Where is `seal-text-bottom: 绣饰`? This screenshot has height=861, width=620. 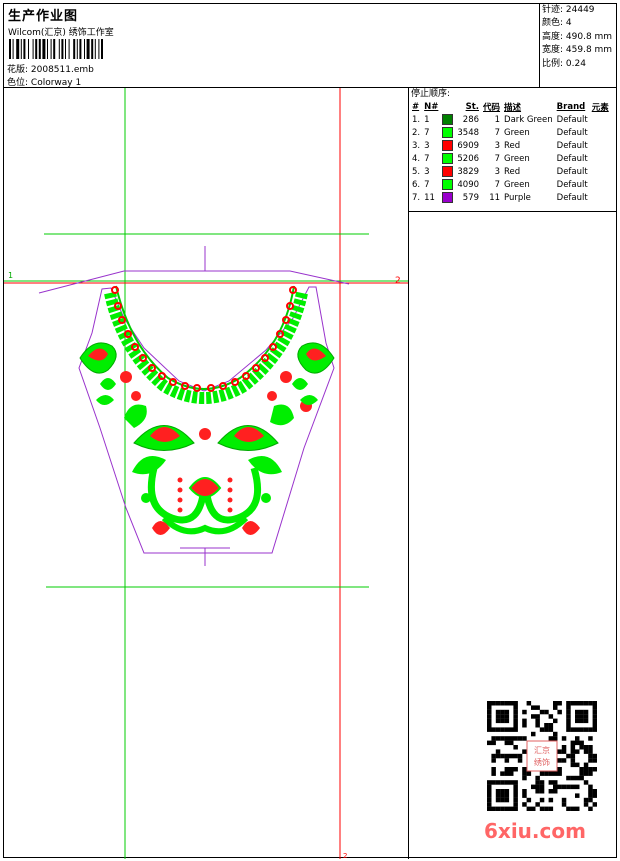 seal-text-bottom: 绣饰 is located at coordinates (542, 762).